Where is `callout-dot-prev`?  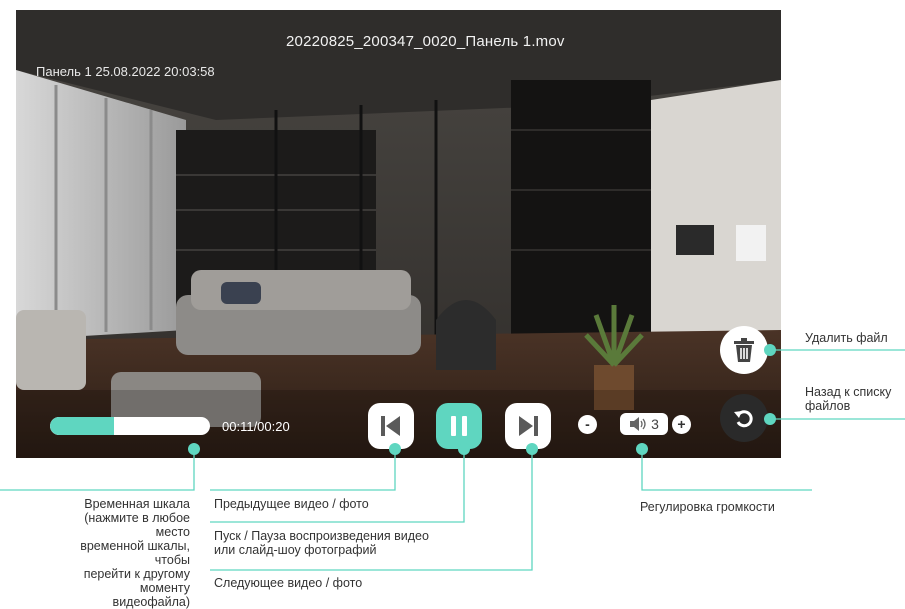 callout-dot-prev is located at coordinates (395, 449).